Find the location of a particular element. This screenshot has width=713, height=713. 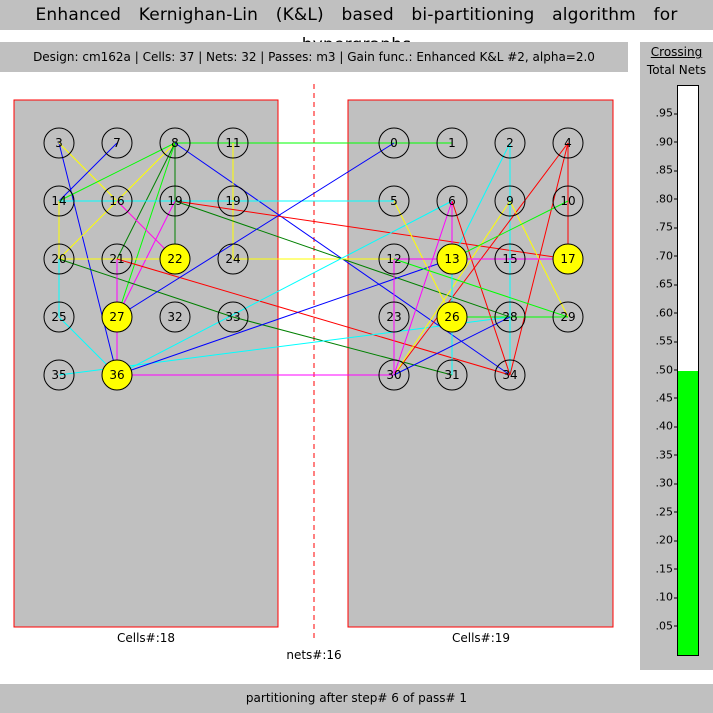

cell-node-label: 0 is located at coordinates (394, 143).